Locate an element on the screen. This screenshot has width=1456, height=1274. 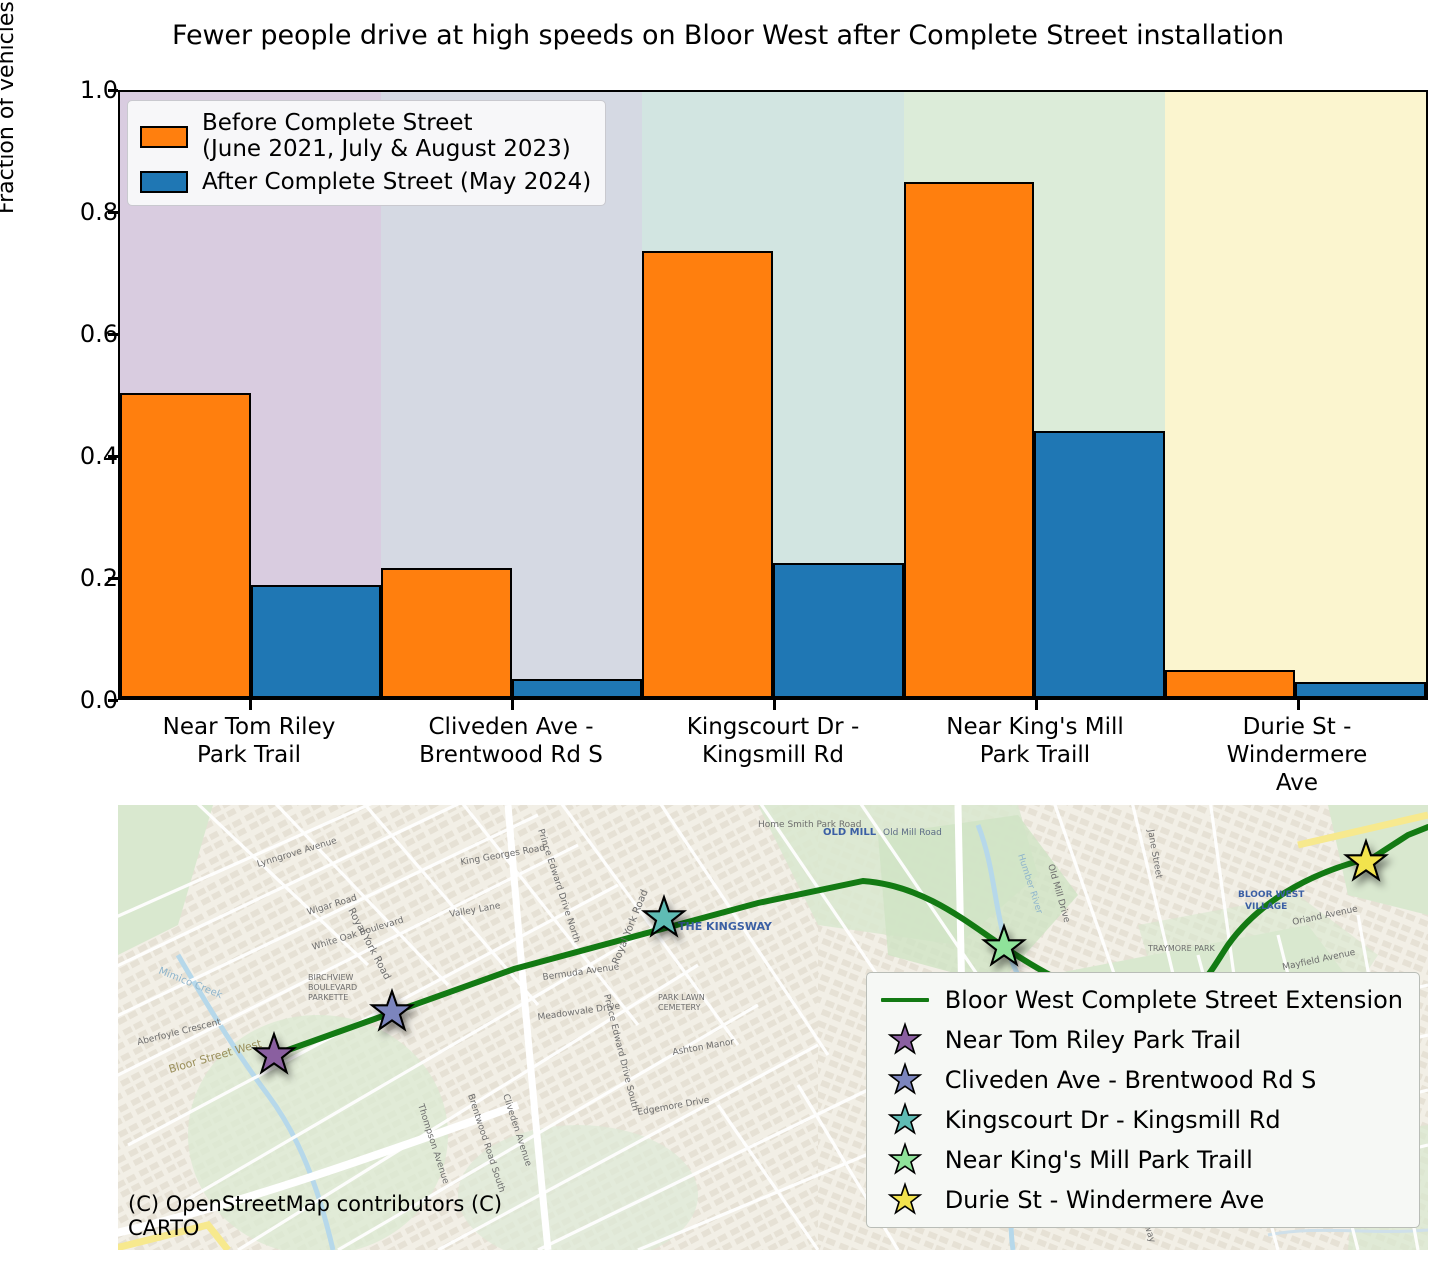
y-tick-mark-0.6 is located at coordinates (113, 334).